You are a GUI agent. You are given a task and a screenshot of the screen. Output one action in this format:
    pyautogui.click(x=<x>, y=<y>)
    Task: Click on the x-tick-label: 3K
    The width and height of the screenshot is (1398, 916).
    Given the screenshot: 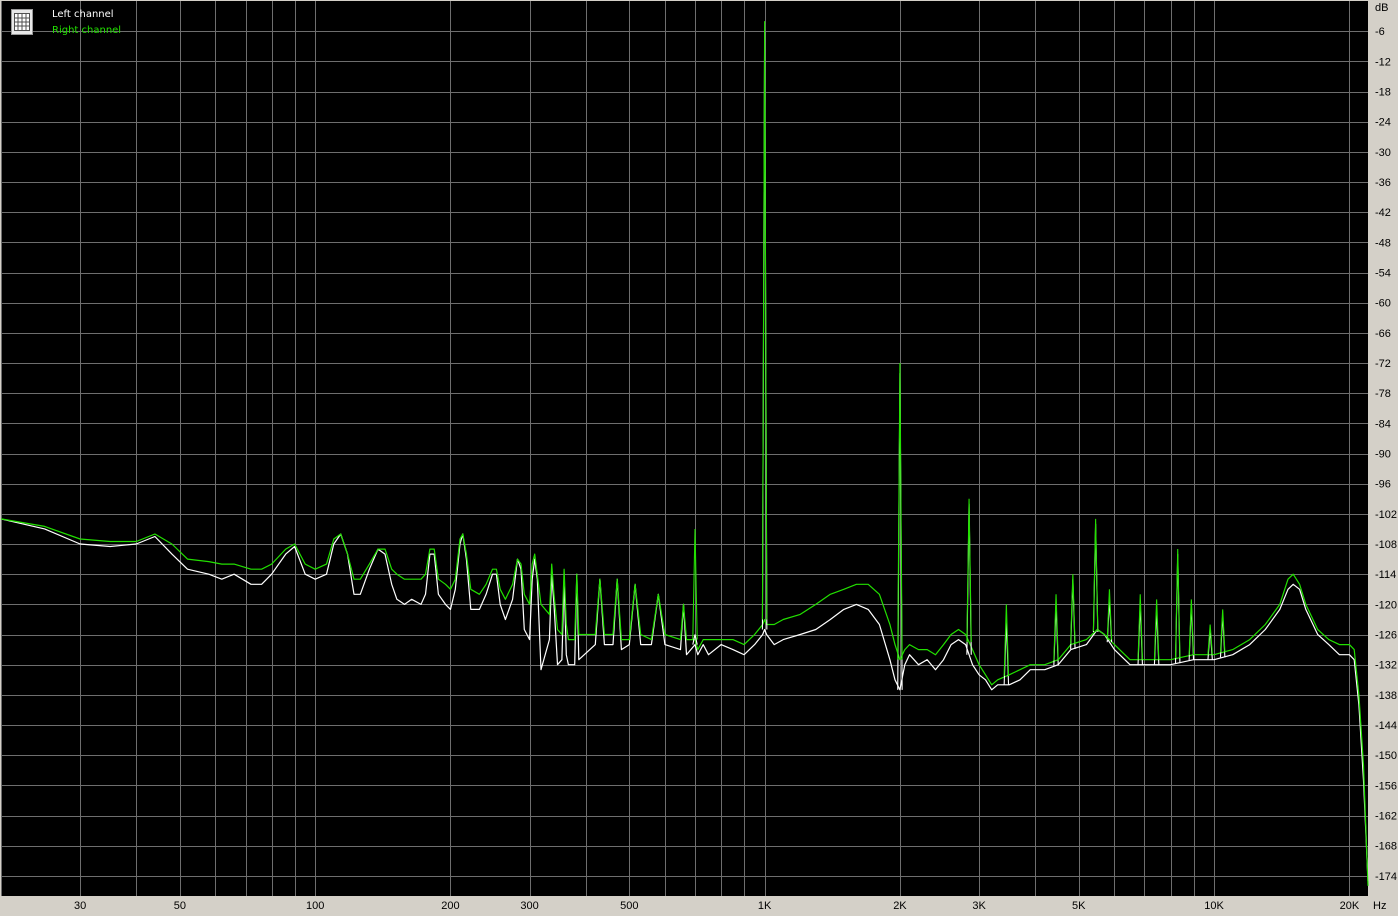 What is the action you would take?
    pyautogui.click(x=979, y=906)
    